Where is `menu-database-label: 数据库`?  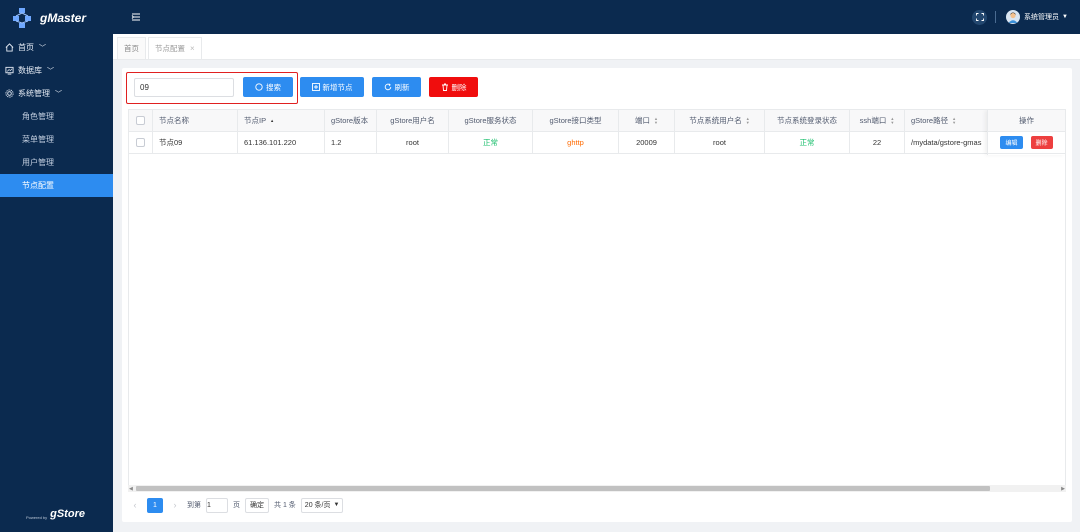
menu-database-label: 数据库 is located at coordinates (30, 70).